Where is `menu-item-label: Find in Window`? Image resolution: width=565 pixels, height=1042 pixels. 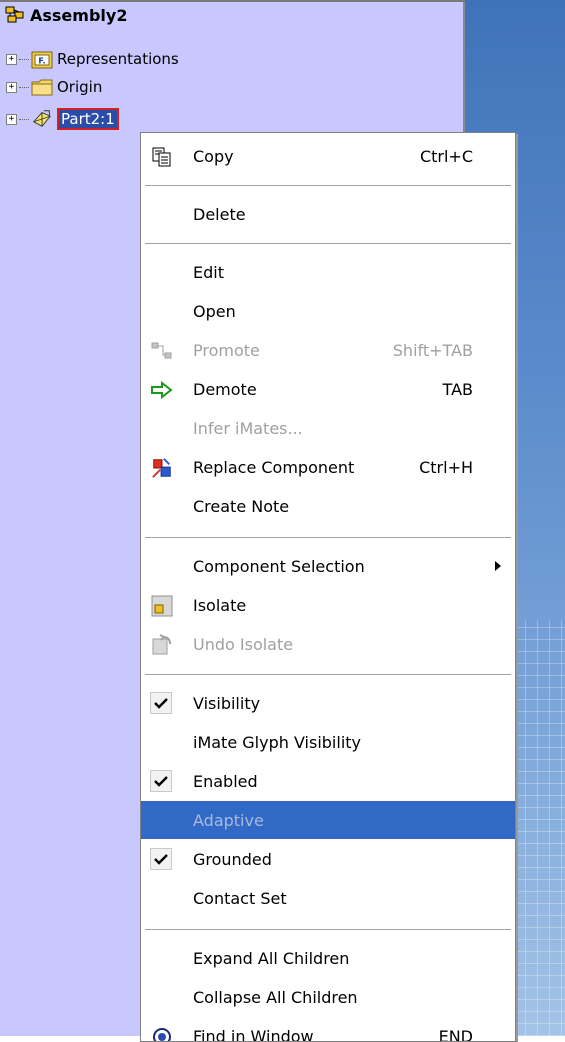
menu-item-label: Find in Window is located at coordinates (253, 1034).